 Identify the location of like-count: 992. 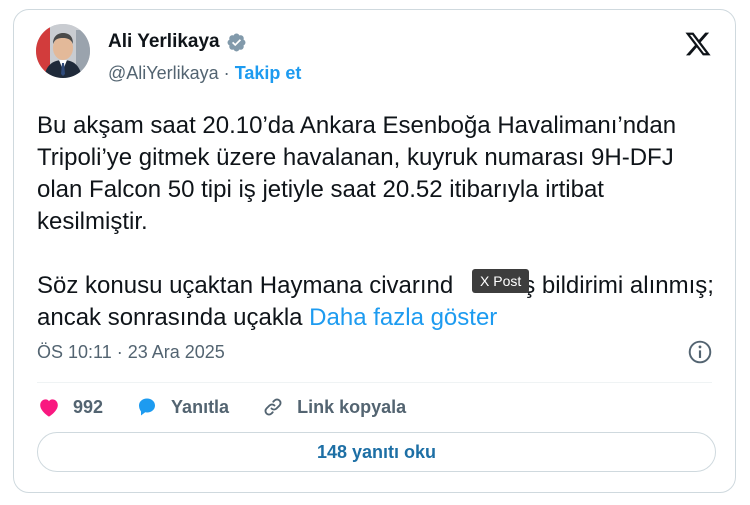
(88, 406).